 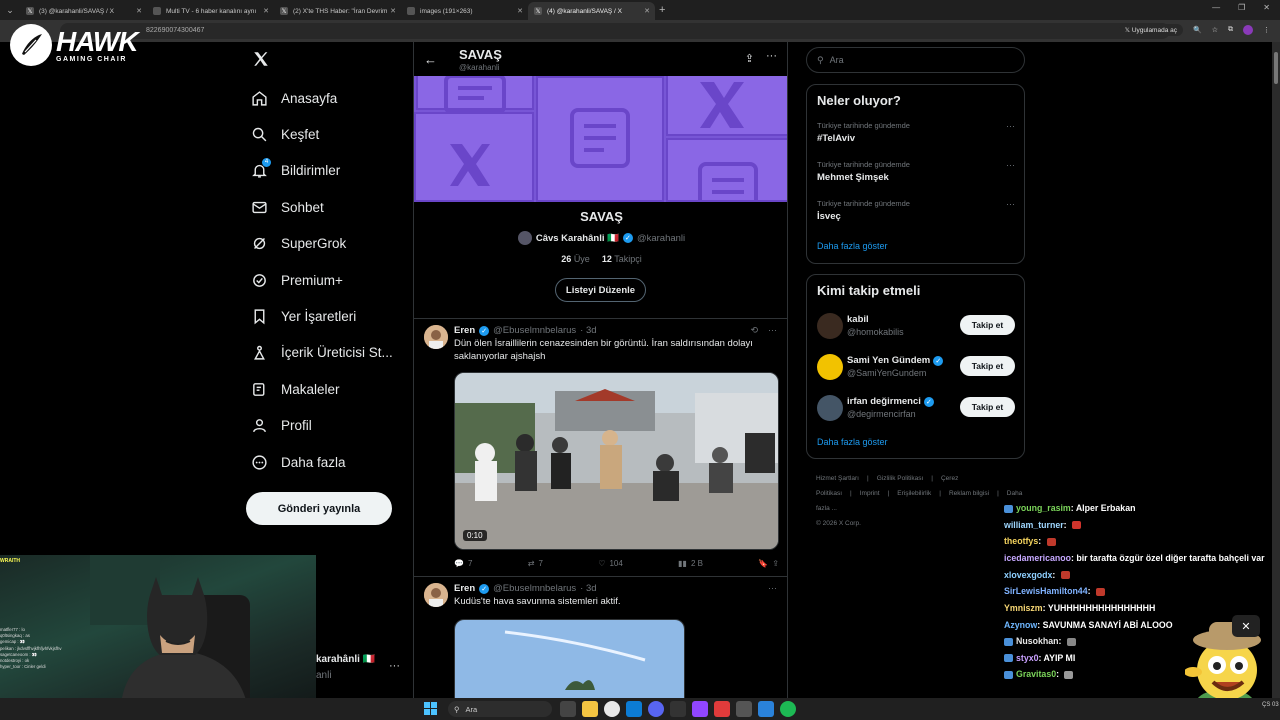 I want to click on suggestion-name: kabil, so click(x=858, y=319).